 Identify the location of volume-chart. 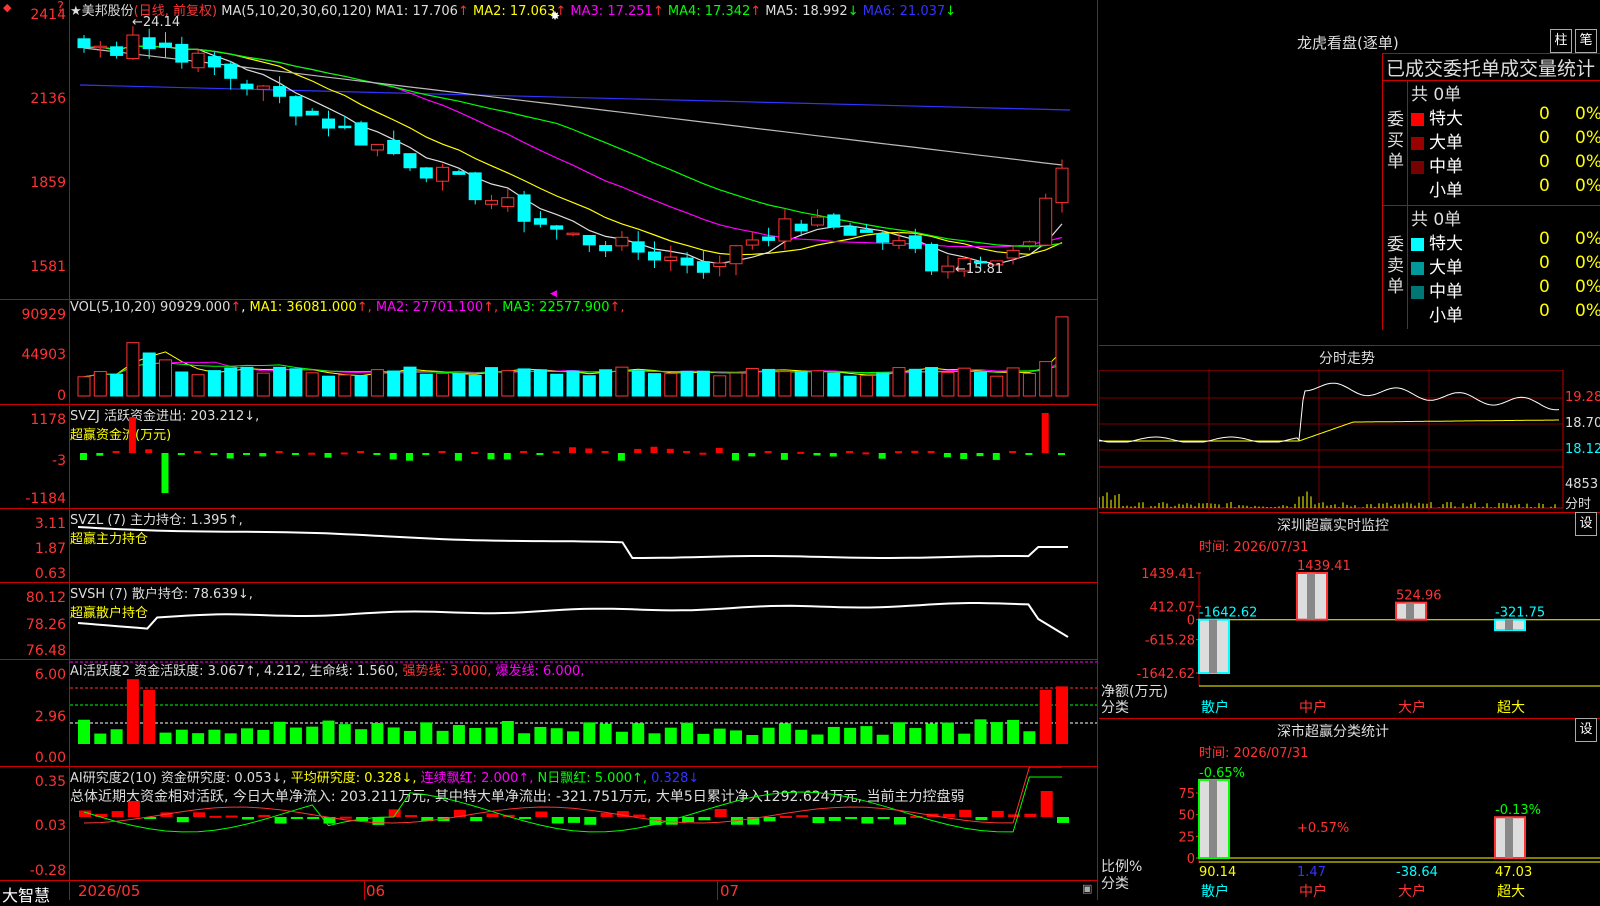
(583, 352).